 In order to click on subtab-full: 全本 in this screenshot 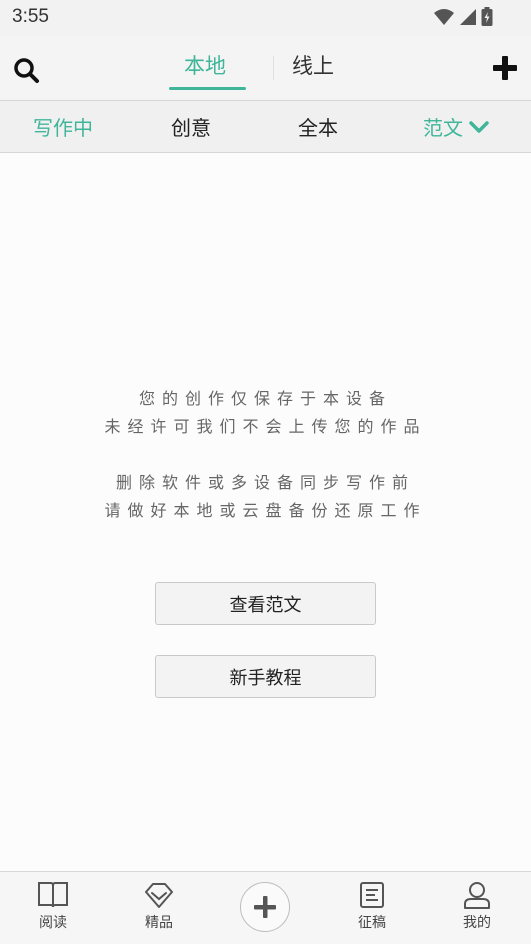, I will do `click(318, 126)`.